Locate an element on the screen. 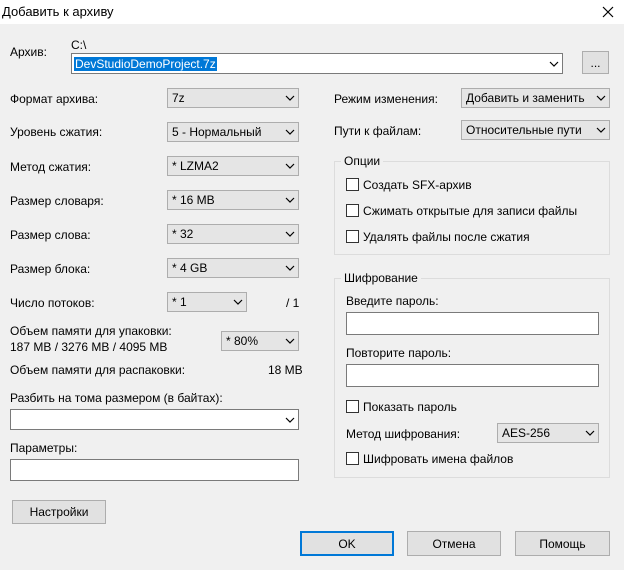  ok-button: OK is located at coordinates (347, 543).